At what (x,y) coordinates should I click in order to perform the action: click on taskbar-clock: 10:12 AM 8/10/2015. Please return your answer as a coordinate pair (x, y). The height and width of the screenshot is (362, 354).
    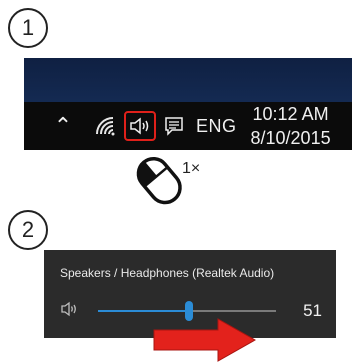
    Looking at the image, I should click on (291, 126).